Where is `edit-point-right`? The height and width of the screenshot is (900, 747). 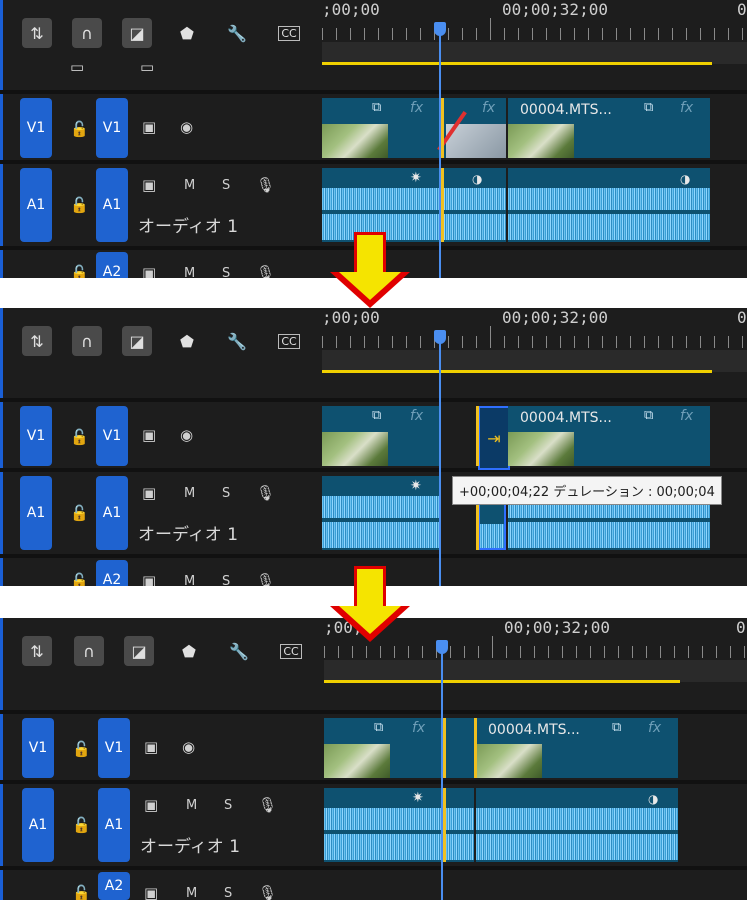
edit-point-right is located at coordinates (475, 748).